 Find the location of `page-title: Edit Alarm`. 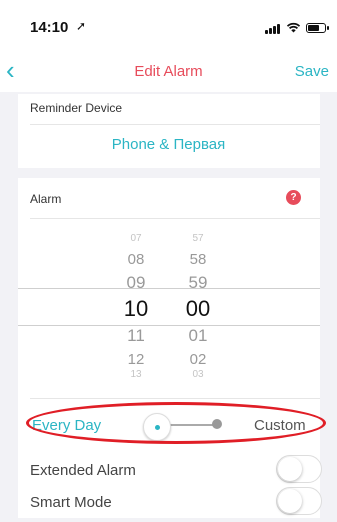

page-title: Edit Alarm is located at coordinates (168, 71).